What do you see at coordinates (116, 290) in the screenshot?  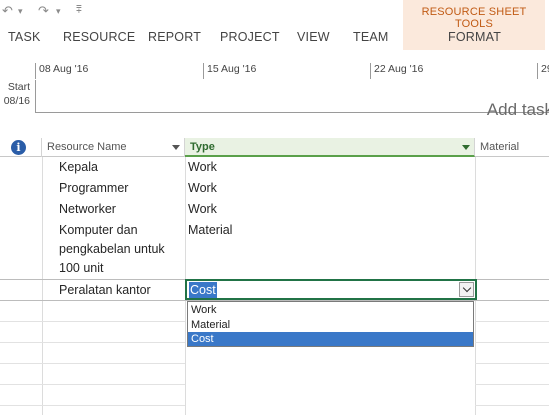 I see `resource-name-cell: Peralatan kantor` at bounding box center [116, 290].